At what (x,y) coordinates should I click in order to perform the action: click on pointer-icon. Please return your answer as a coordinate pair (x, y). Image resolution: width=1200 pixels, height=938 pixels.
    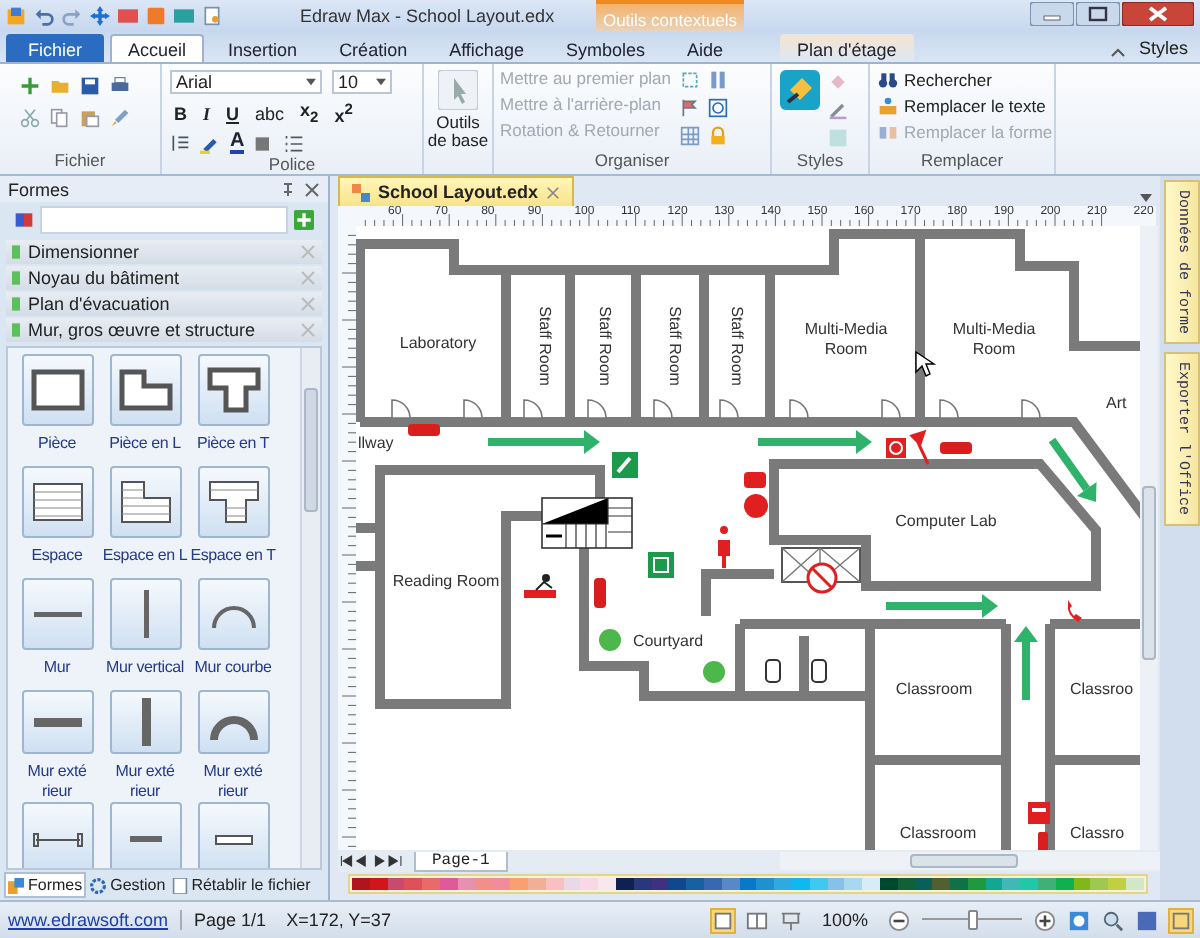
    Looking at the image, I should click on (458, 90).